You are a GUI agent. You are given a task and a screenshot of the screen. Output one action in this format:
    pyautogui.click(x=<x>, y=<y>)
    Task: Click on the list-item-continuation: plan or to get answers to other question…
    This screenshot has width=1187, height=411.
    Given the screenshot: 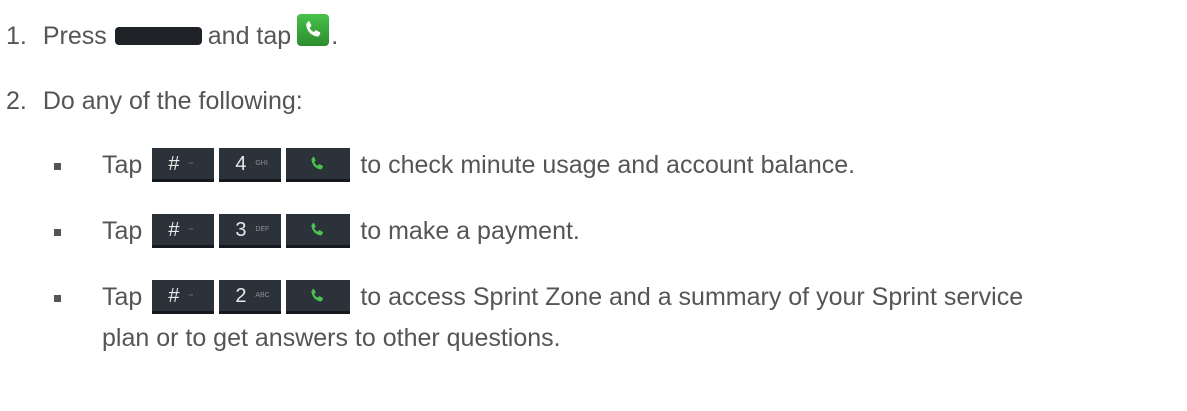 What is the action you would take?
    pyautogui.click(x=331, y=338)
    